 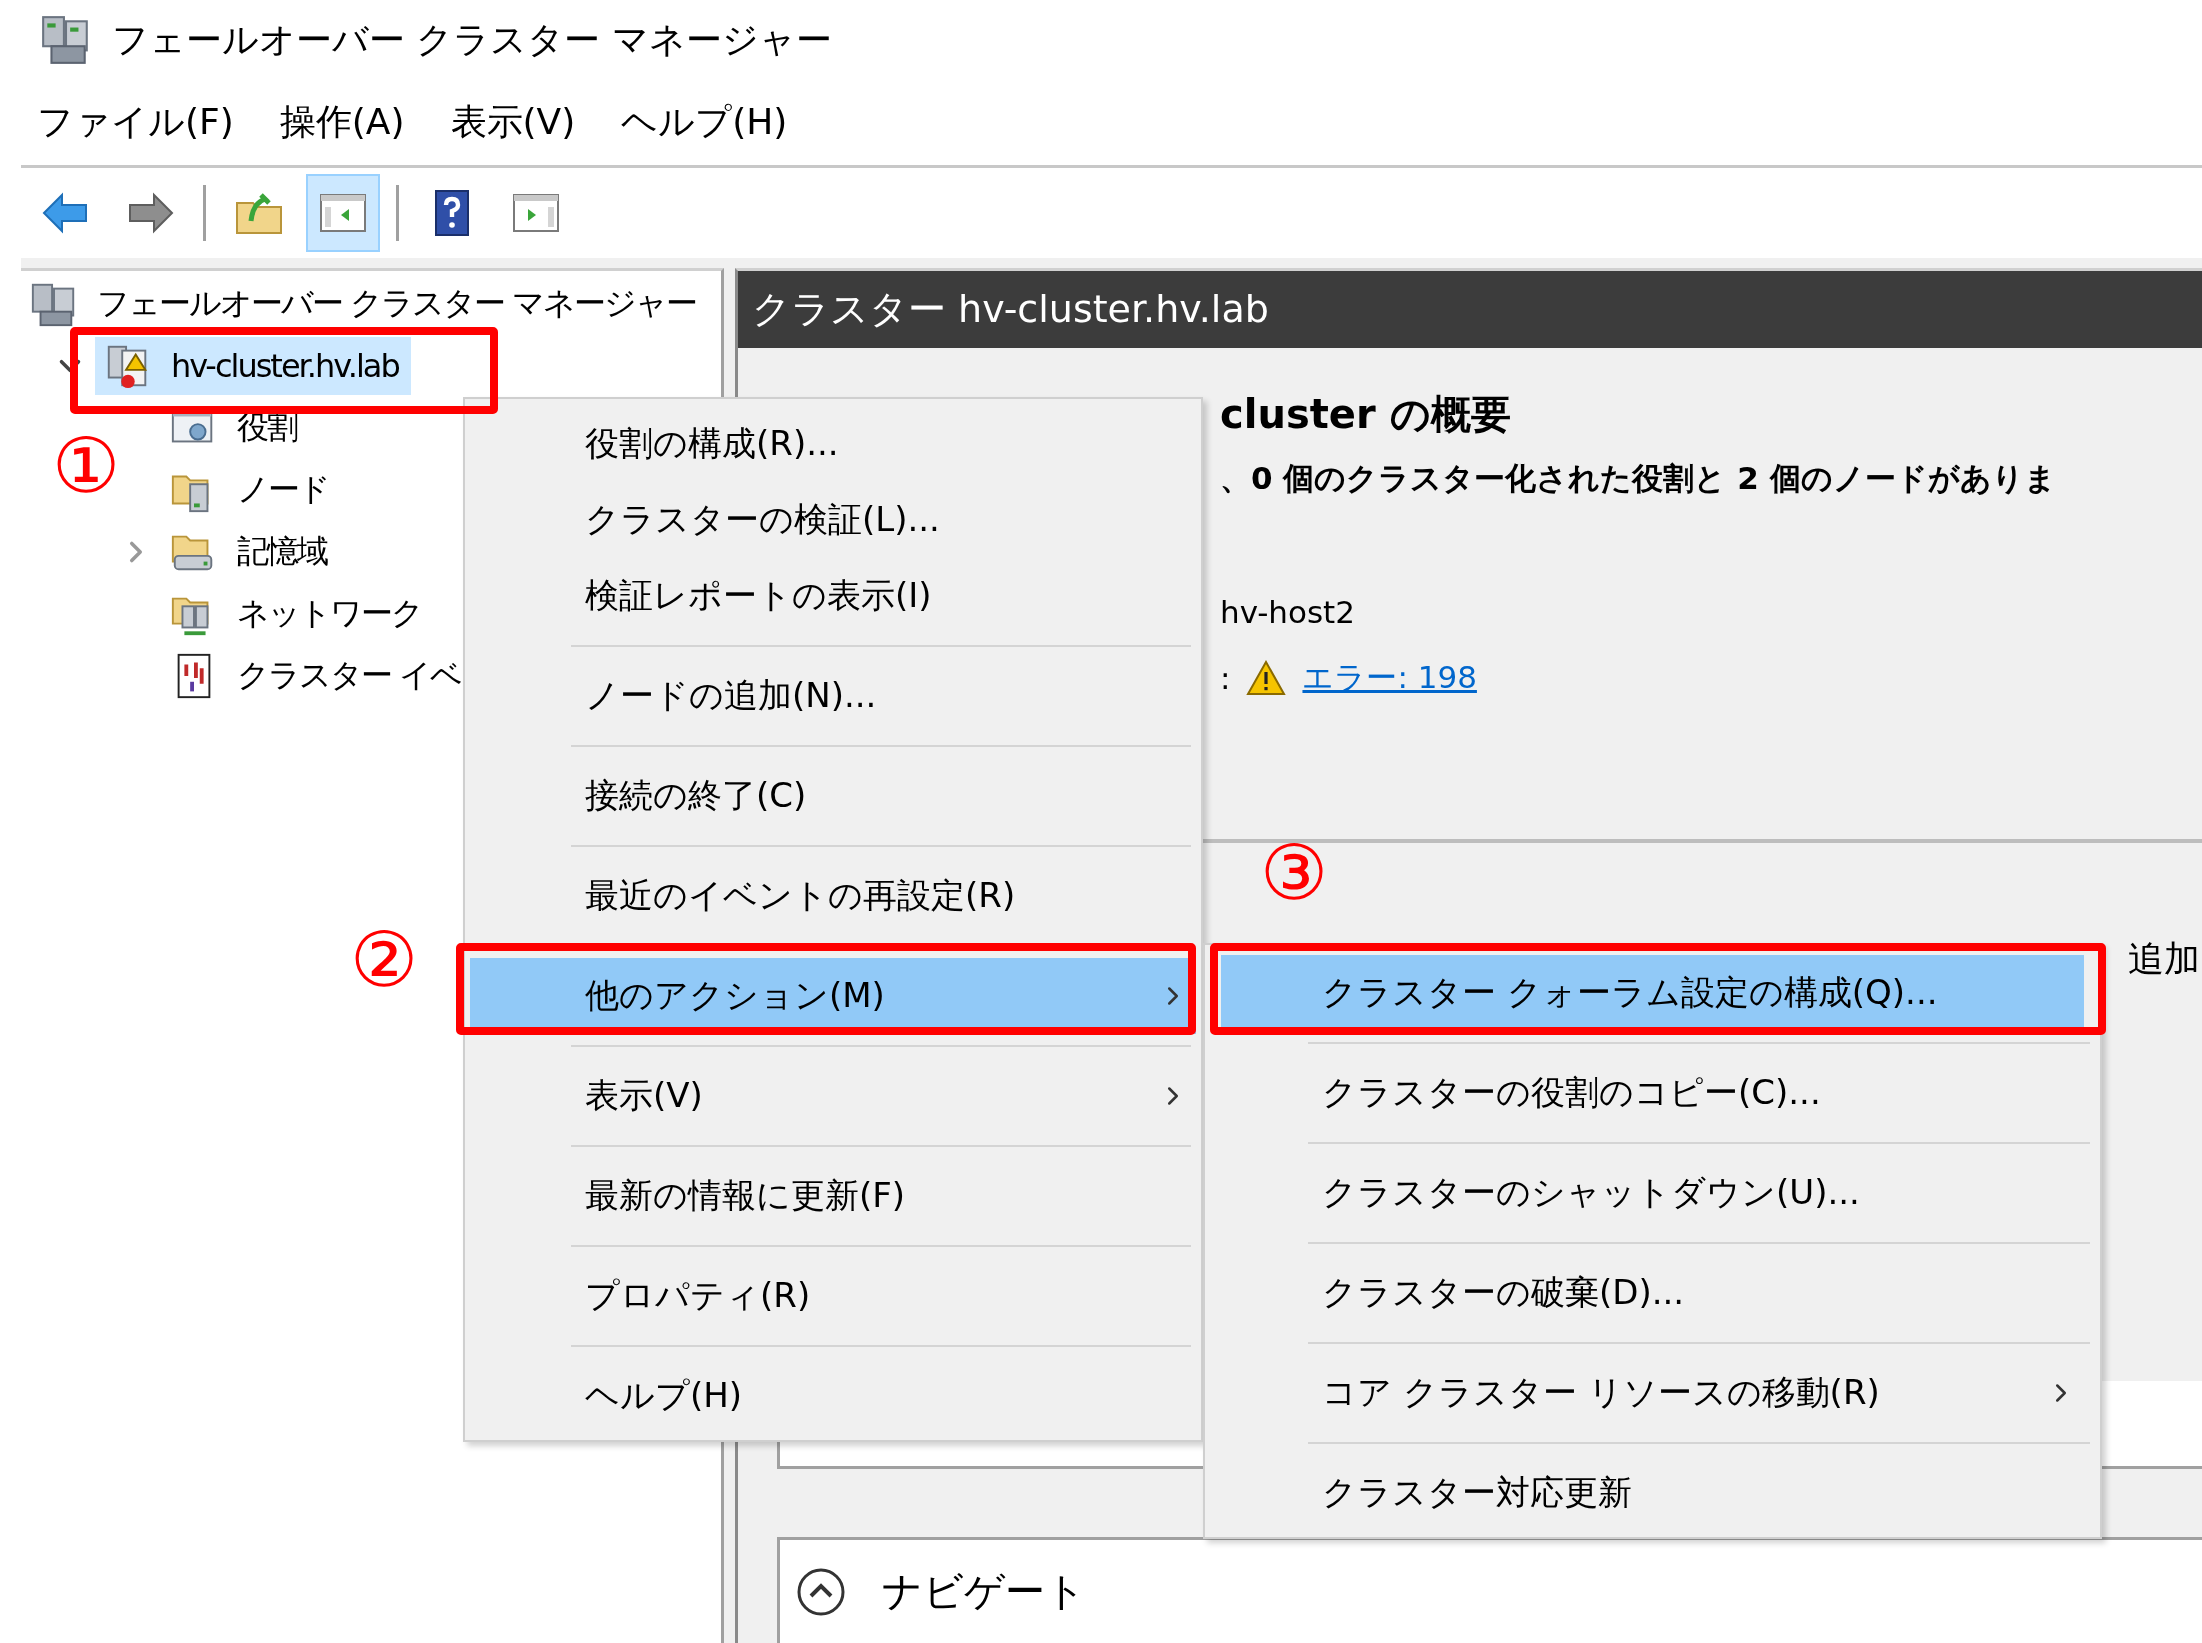 What do you see at coordinates (833, 1396) in the screenshot?
I see `menu-item: ヘルプ(H)` at bounding box center [833, 1396].